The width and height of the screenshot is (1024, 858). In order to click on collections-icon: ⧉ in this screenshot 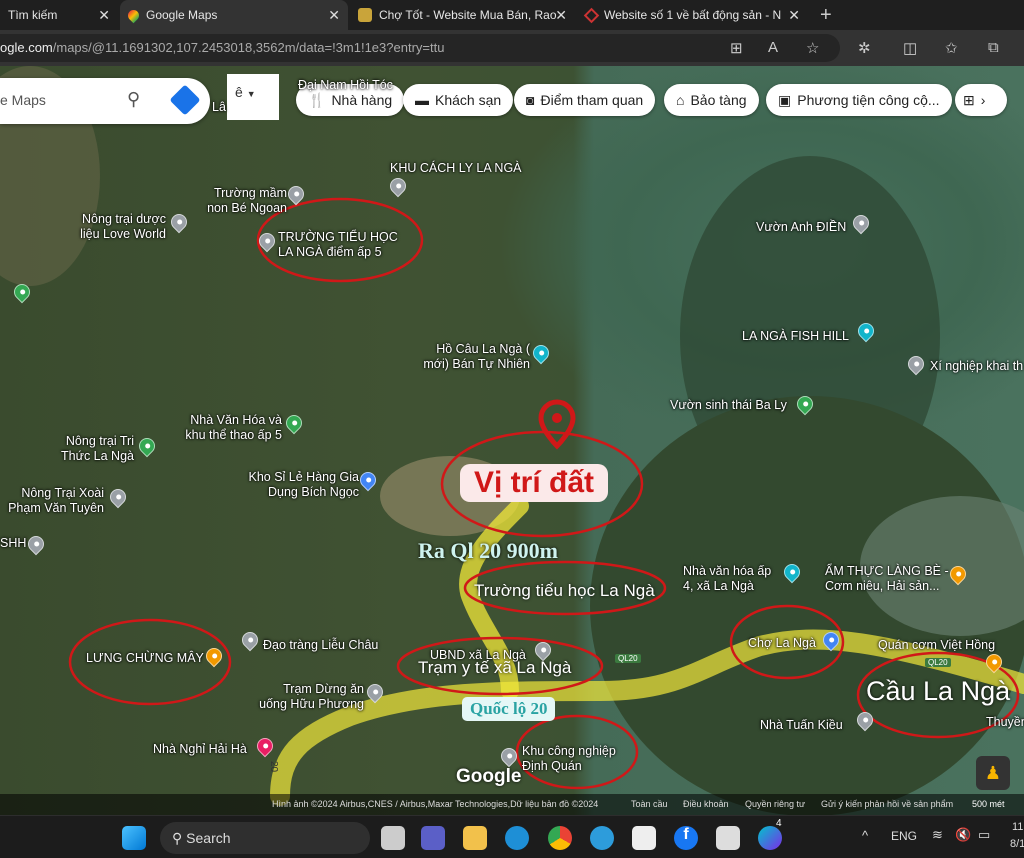, I will do `click(993, 47)`.